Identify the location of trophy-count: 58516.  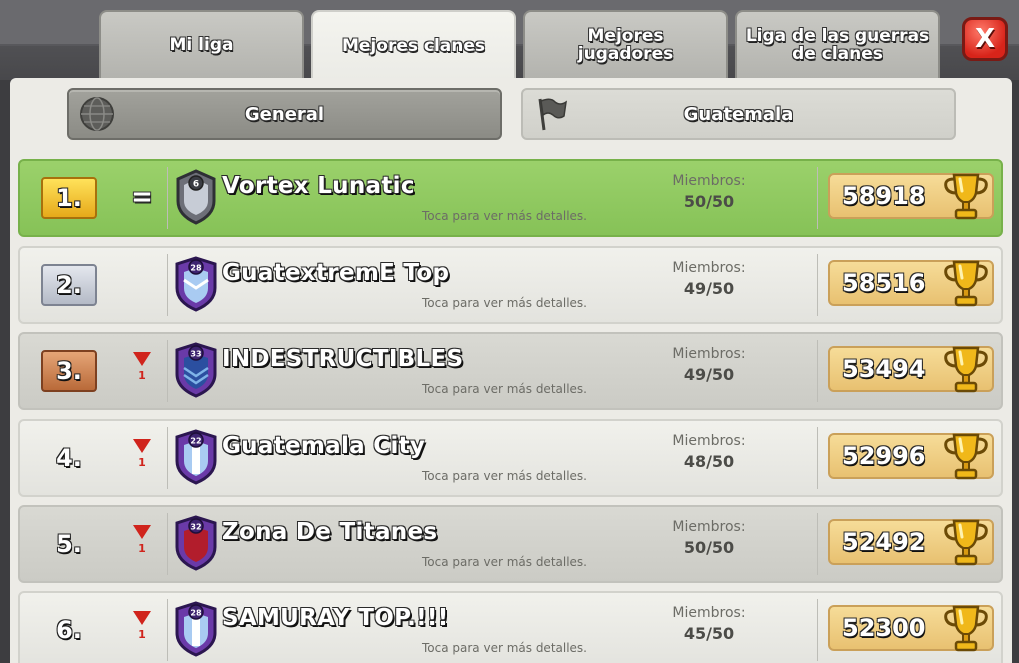
(884, 283).